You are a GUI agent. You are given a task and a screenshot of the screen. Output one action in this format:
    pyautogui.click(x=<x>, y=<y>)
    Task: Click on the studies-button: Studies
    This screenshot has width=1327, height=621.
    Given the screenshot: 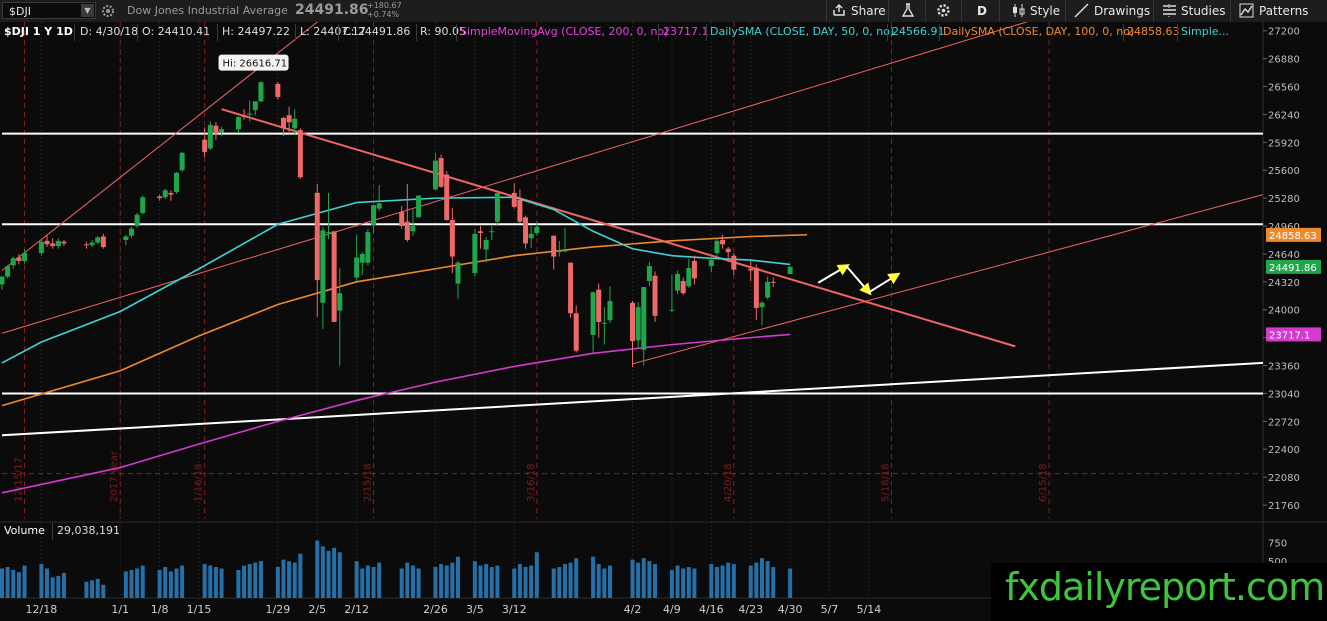 What is the action you would take?
    pyautogui.click(x=1191, y=11)
    